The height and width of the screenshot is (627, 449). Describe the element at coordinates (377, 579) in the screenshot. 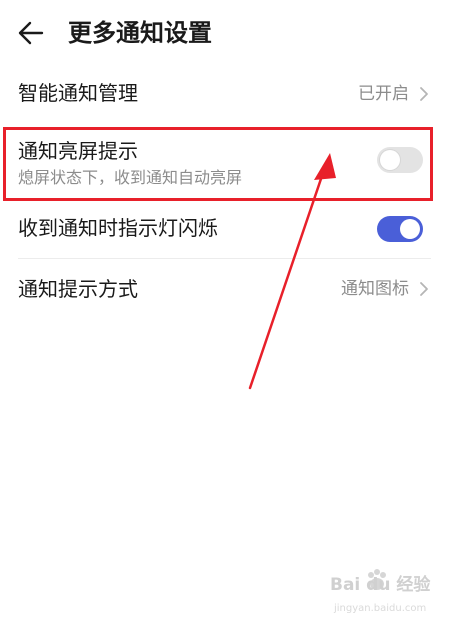

I see `paw-icon` at that location.